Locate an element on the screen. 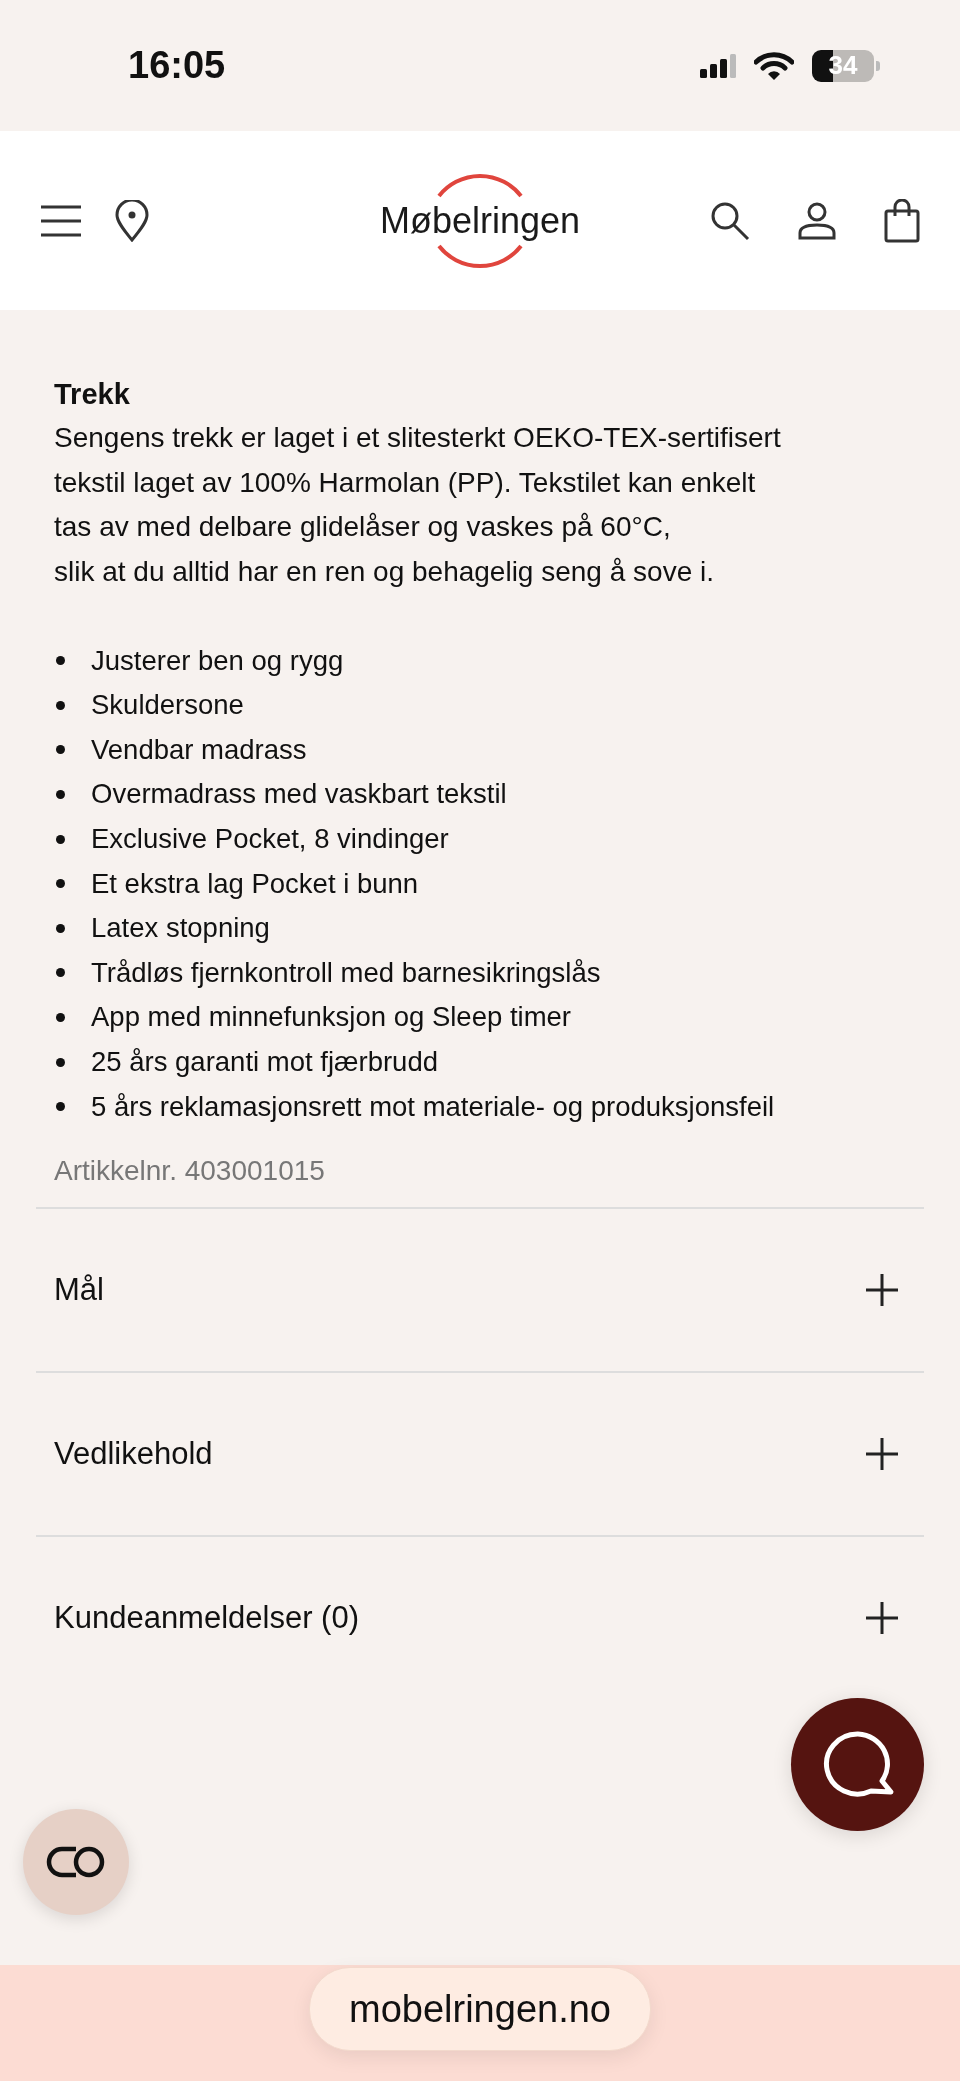  accordion-header: Mål is located at coordinates (480, 1288).